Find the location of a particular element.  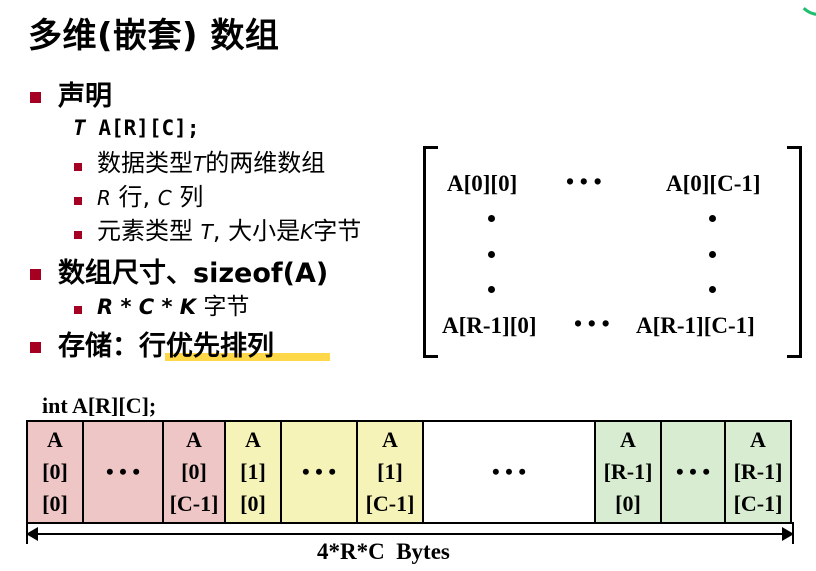

text-C: C is located at coordinates (164, 198).